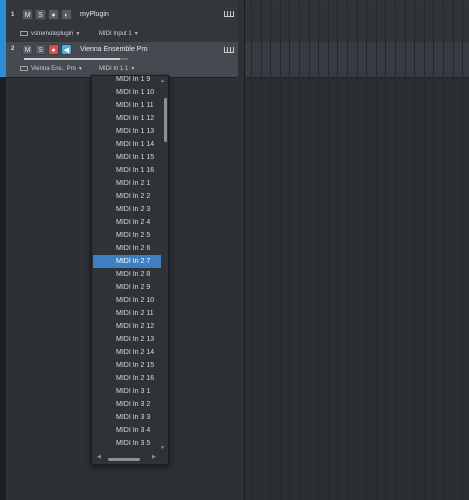 This screenshot has width=469, height=500. I want to click on input-select: MIDI Input 1 ▼, so click(119, 34).